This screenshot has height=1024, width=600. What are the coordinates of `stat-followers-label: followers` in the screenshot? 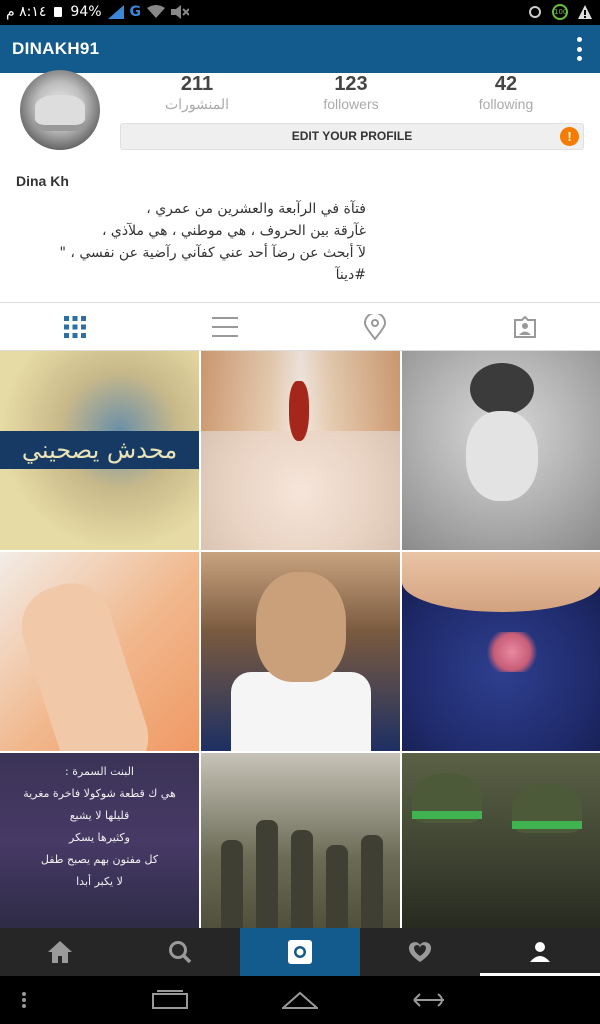 It's located at (351, 104).